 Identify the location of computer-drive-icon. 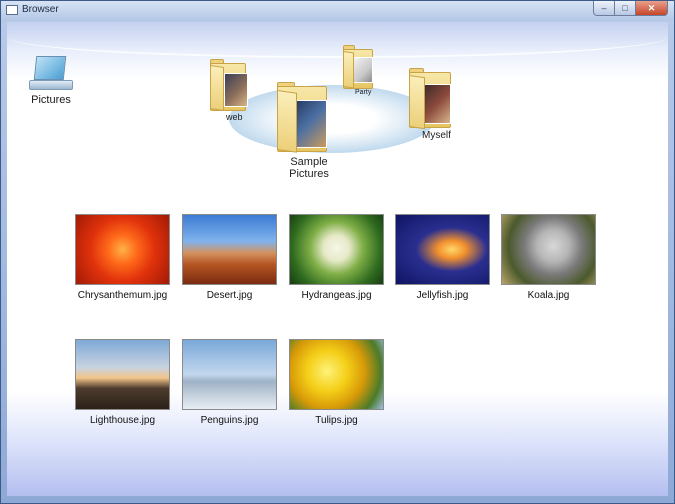
(51, 76).